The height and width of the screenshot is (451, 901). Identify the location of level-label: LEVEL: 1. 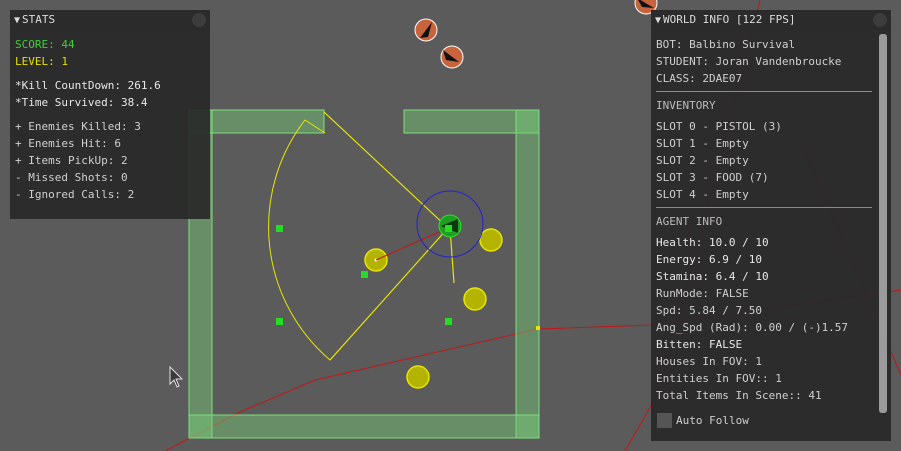
(41, 61).